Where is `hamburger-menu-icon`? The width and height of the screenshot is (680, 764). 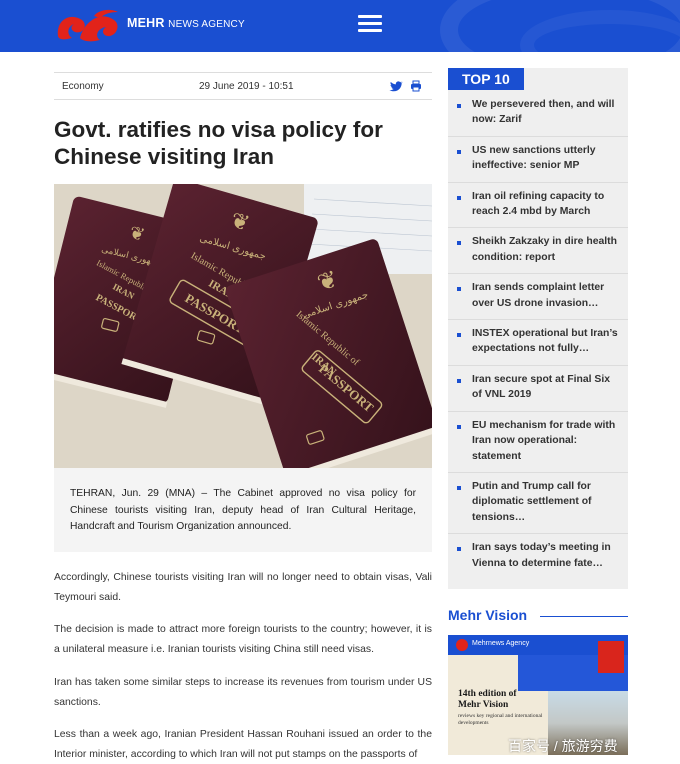
hamburger-menu-icon is located at coordinates (370, 25).